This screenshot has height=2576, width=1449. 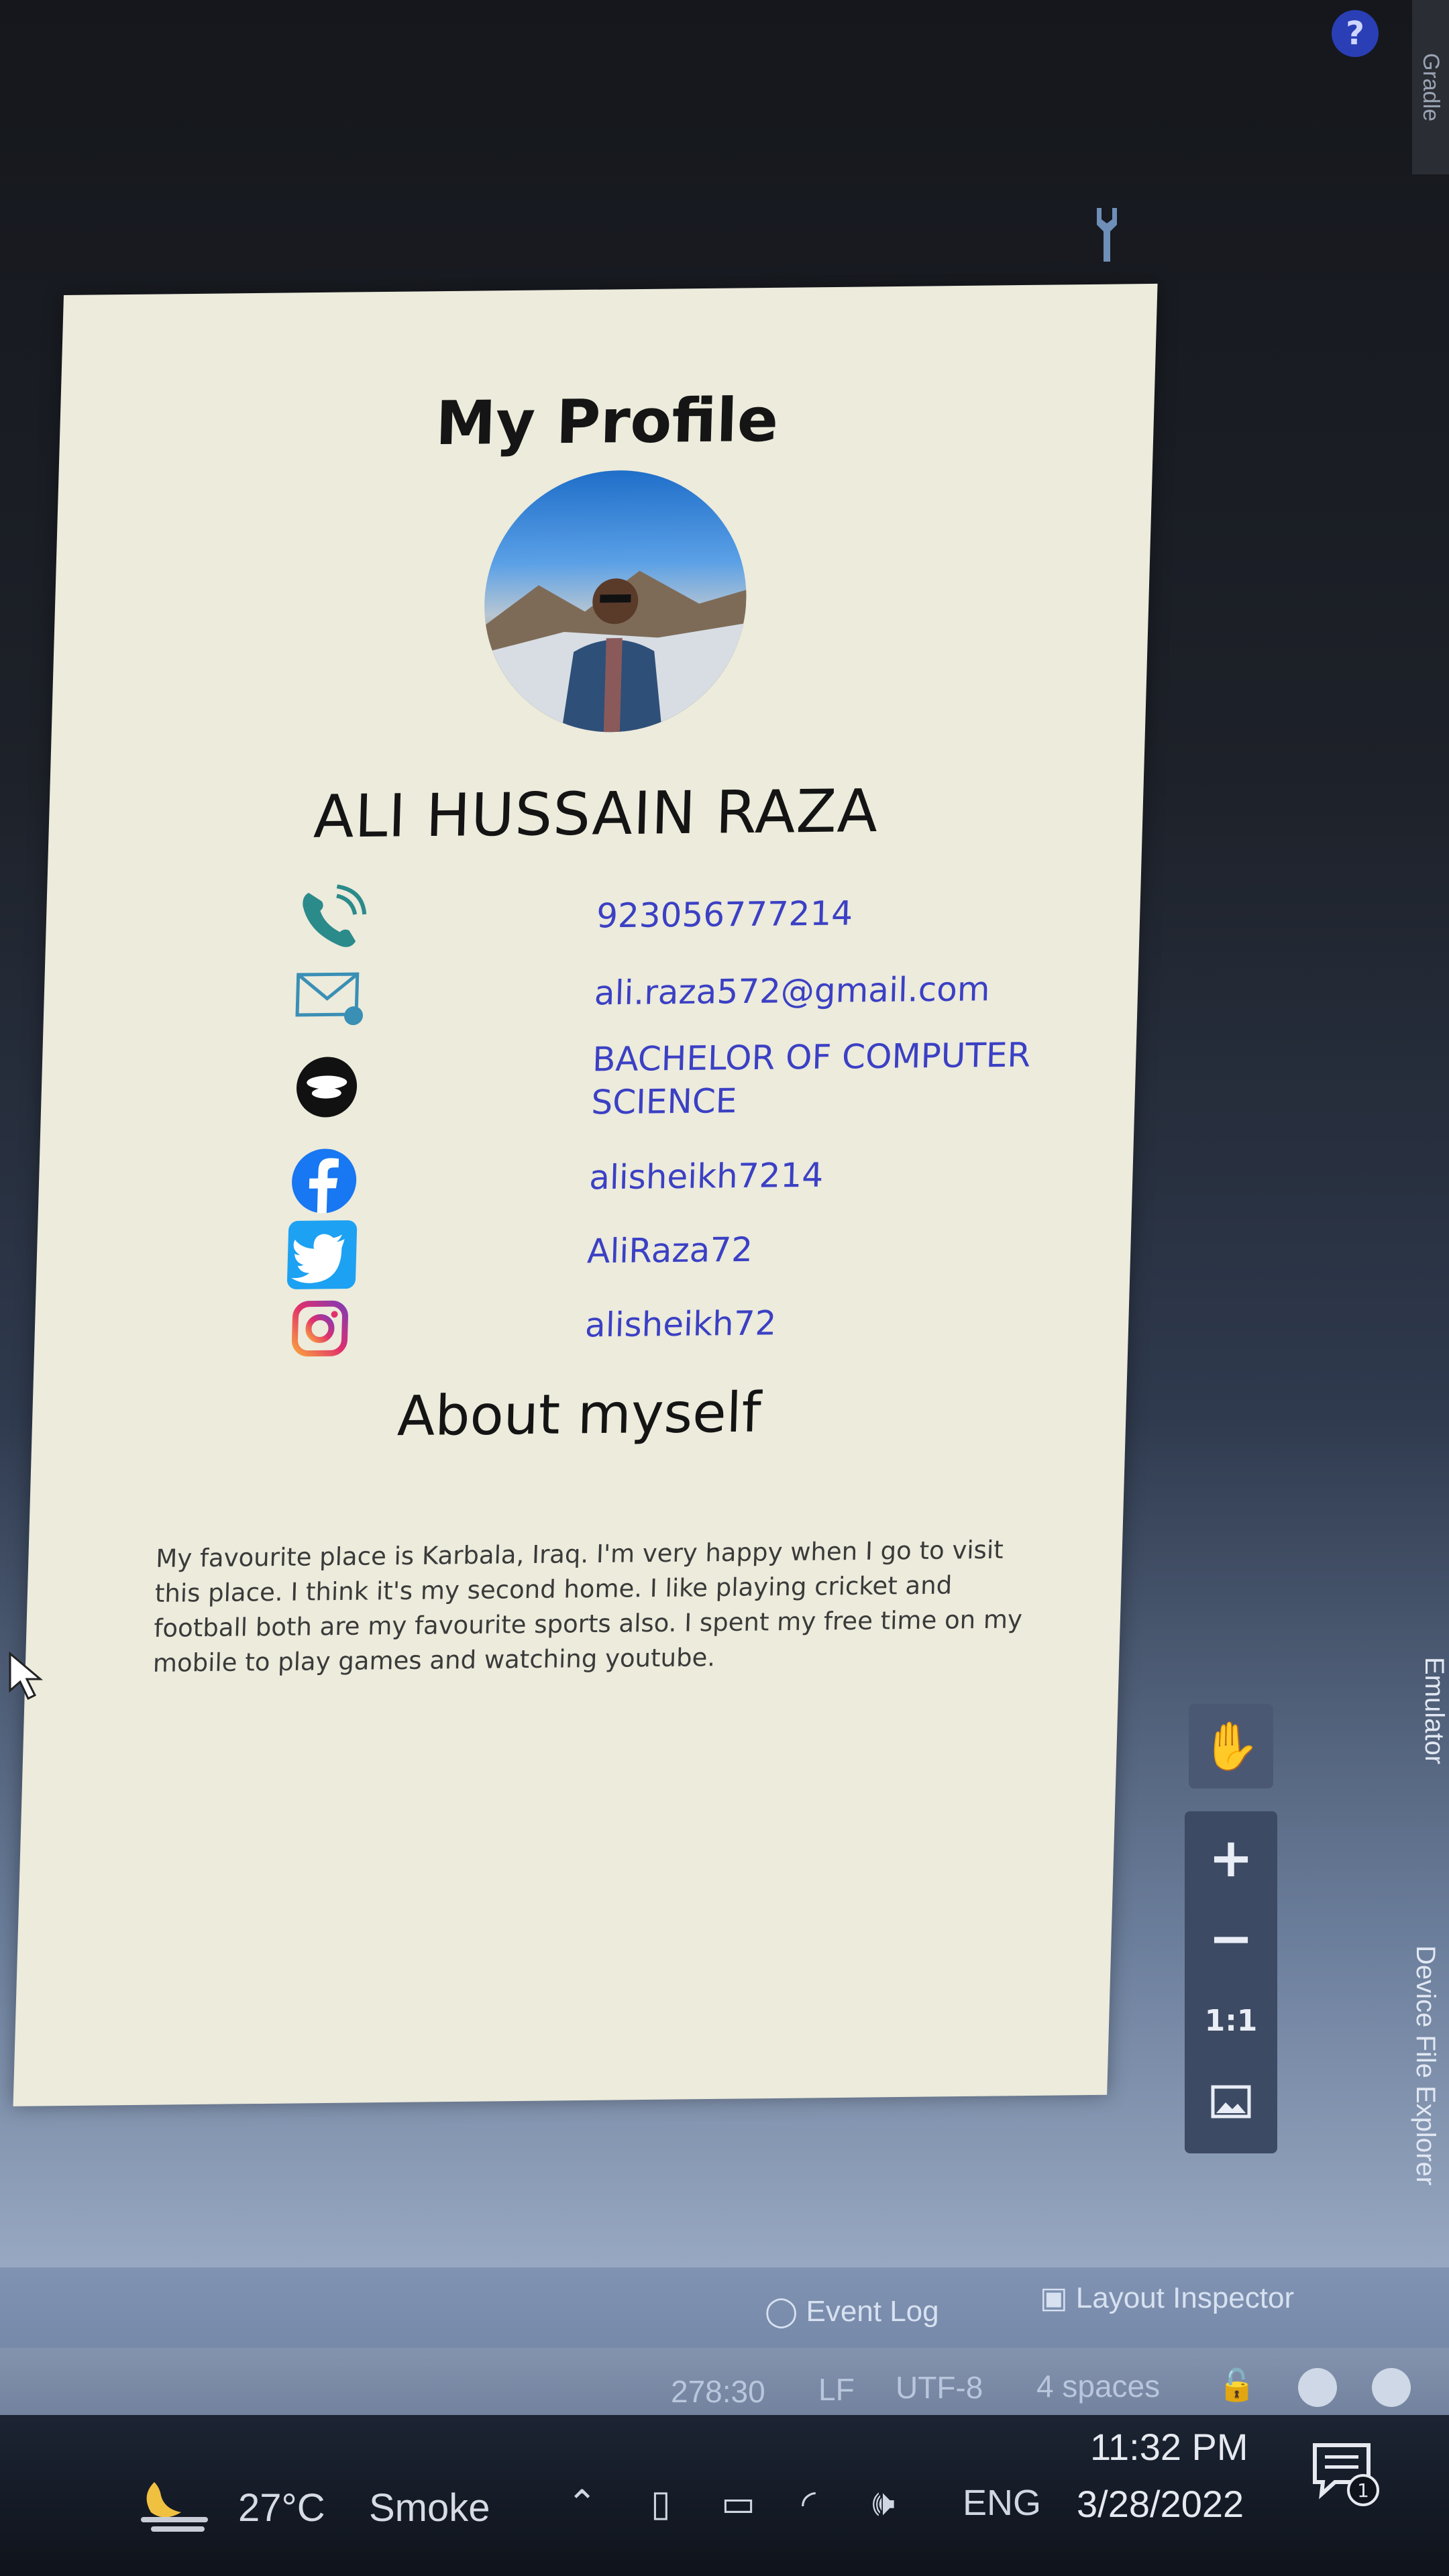 What do you see at coordinates (706, 1176) in the screenshot?
I see `facebook-handle: alisheikh7214` at bounding box center [706, 1176].